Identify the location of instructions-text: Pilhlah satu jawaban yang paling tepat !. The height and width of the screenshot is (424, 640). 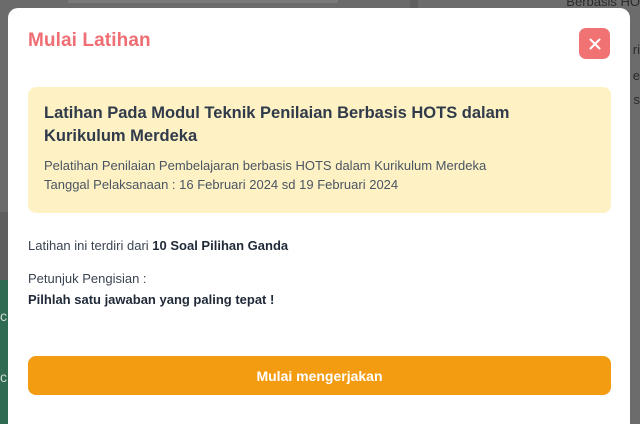
(151, 299).